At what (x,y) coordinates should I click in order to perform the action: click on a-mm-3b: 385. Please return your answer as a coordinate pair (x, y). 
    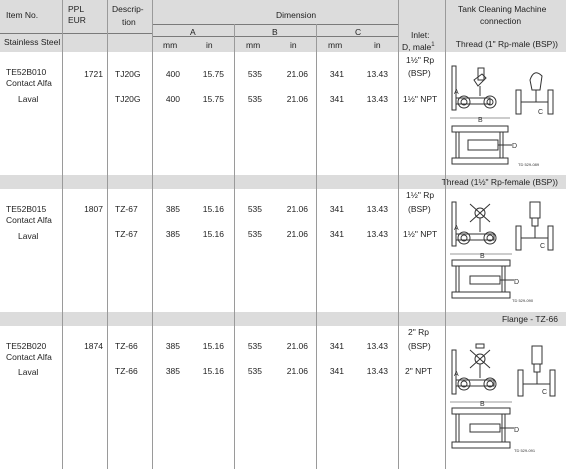
    Looking at the image, I should click on (172, 371).